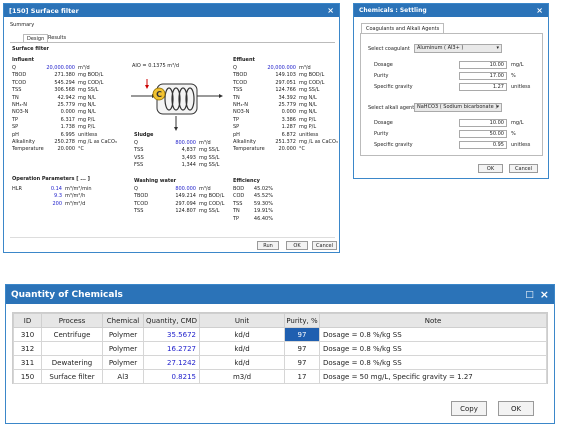  What do you see at coordinates (242, 362) in the screenshot?
I see `cell-unit: kd/d` at bounding box center [242, 362].